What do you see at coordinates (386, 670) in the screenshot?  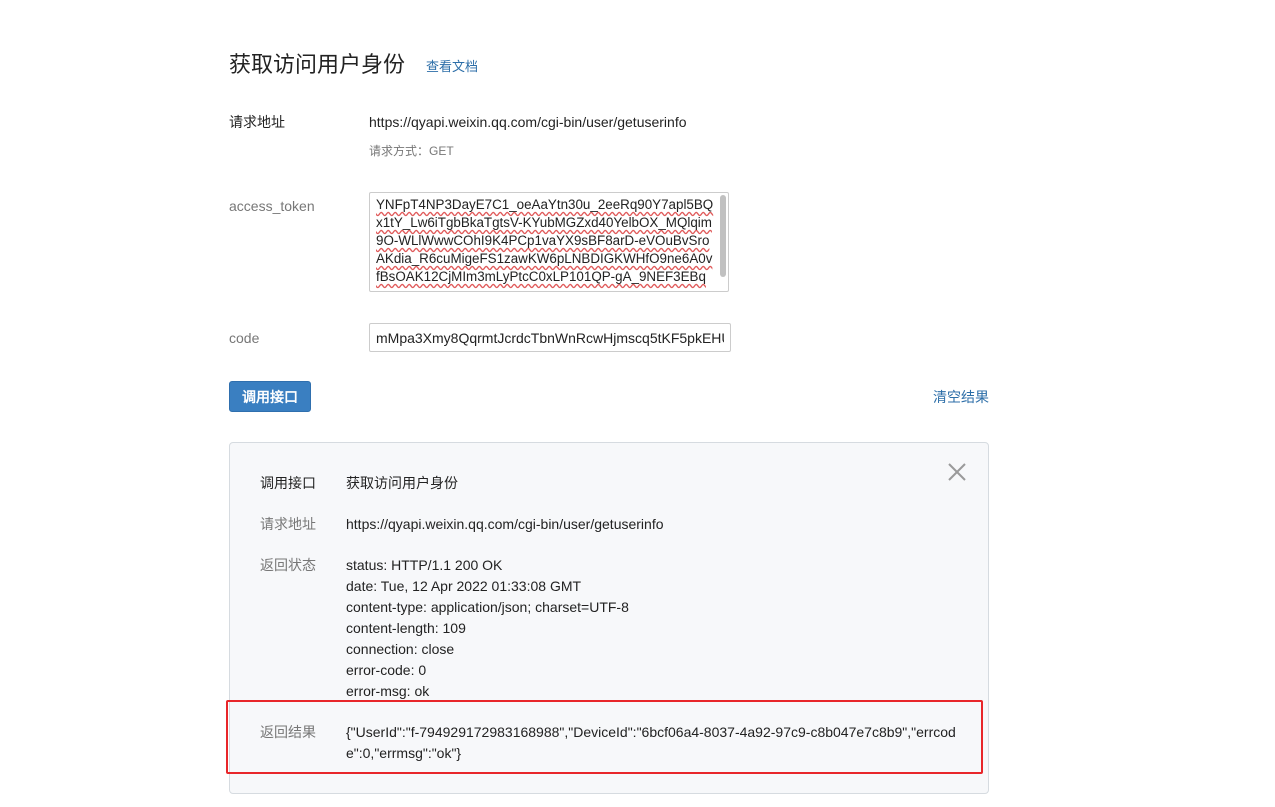 I see `status-line: error-code: 0` at bounding box center [386, 670].